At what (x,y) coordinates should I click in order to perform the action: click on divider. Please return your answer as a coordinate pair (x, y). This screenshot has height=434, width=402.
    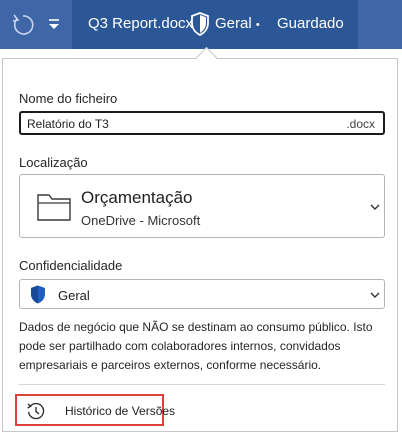
    Looking at the image, I should click on (202, 384).